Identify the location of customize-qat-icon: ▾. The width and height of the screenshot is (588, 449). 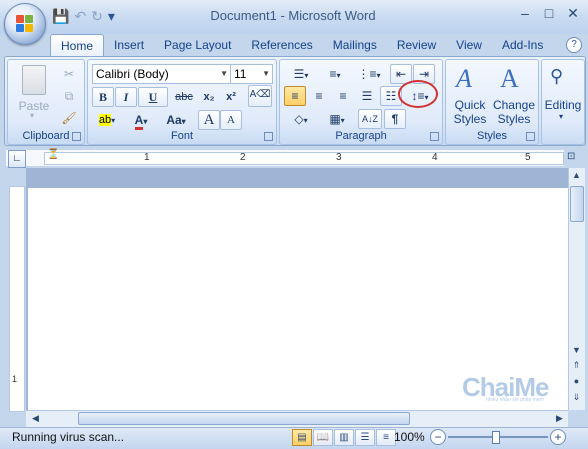
(111, 16).